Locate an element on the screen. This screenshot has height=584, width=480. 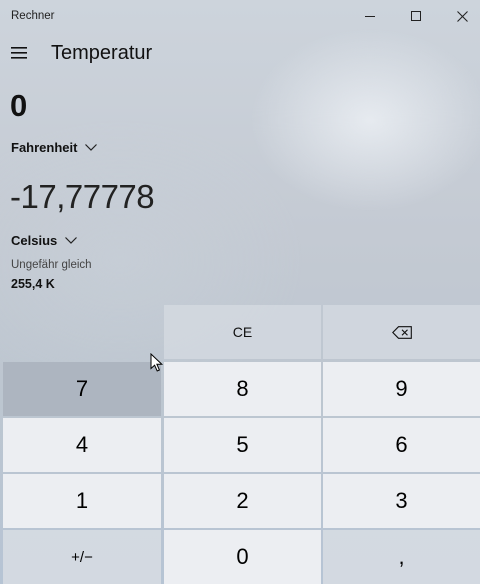
mouse-cursor-icon is located at coordinates (157, 362).